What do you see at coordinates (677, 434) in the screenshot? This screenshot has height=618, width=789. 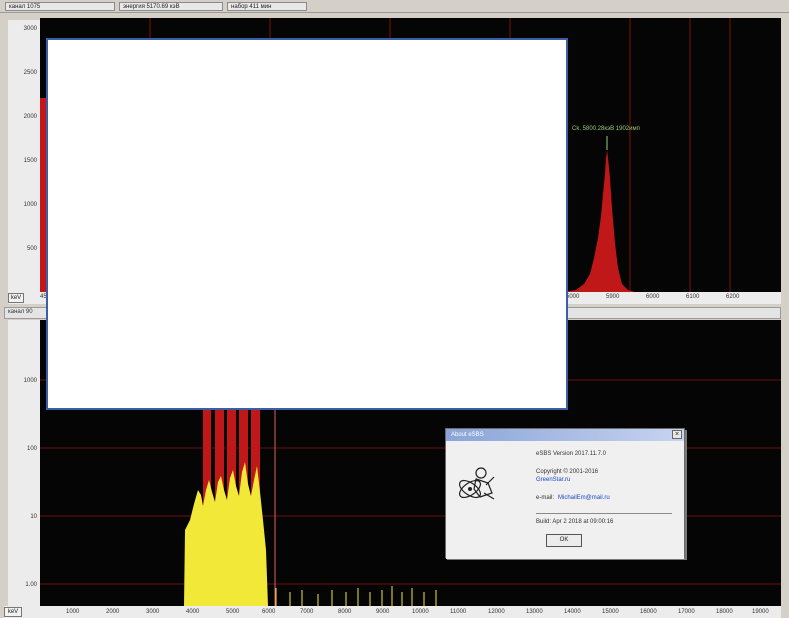 I see `close-icon: ×` at bounding box center [677, 434].